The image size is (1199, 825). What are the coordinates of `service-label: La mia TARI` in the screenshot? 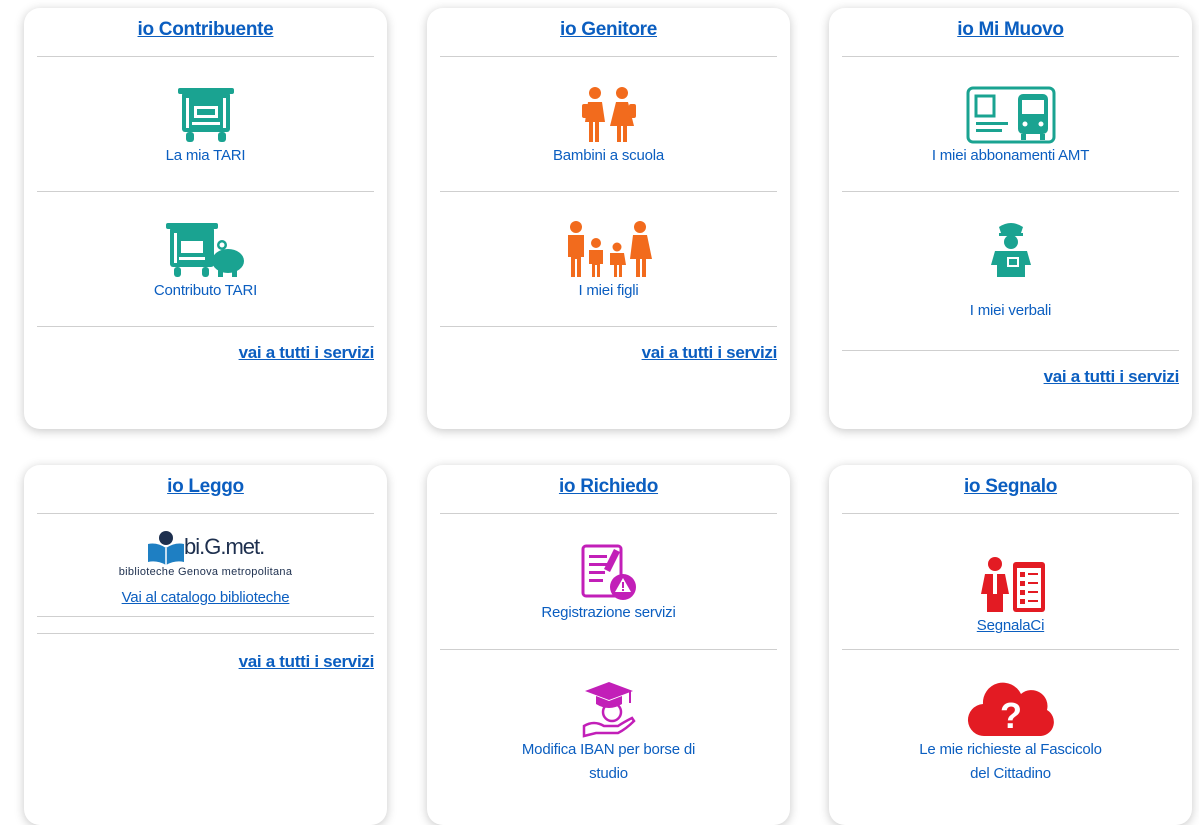 It's located at (205, 155).